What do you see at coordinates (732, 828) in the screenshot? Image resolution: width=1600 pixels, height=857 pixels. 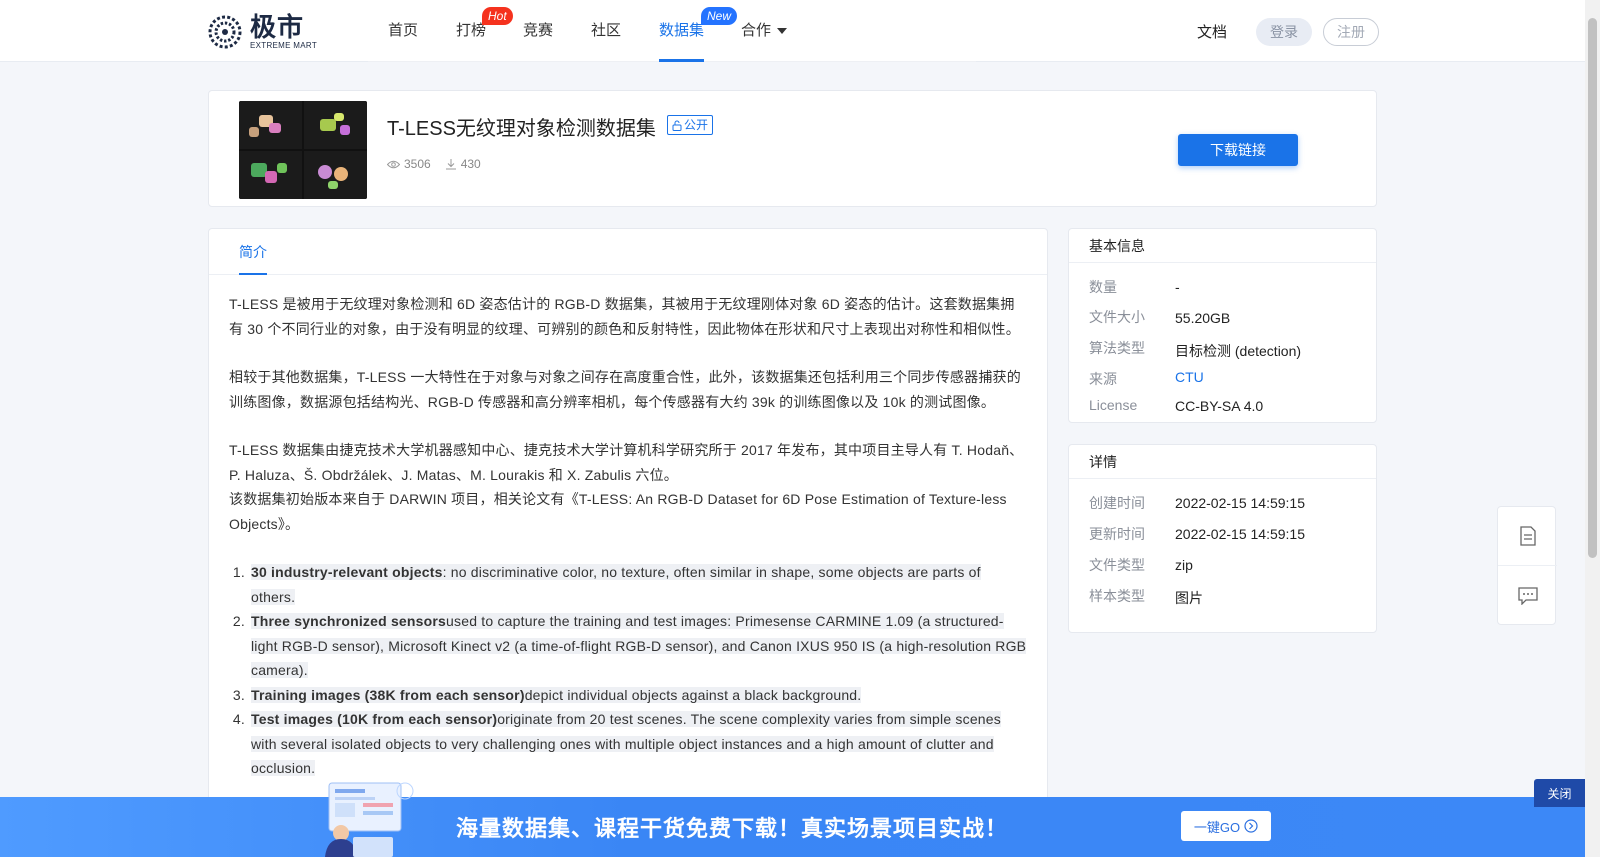 I see `promo-text: 海量数据集、课程干货免费下载！真实场景项目实战！` at bounding box center [732, 828].